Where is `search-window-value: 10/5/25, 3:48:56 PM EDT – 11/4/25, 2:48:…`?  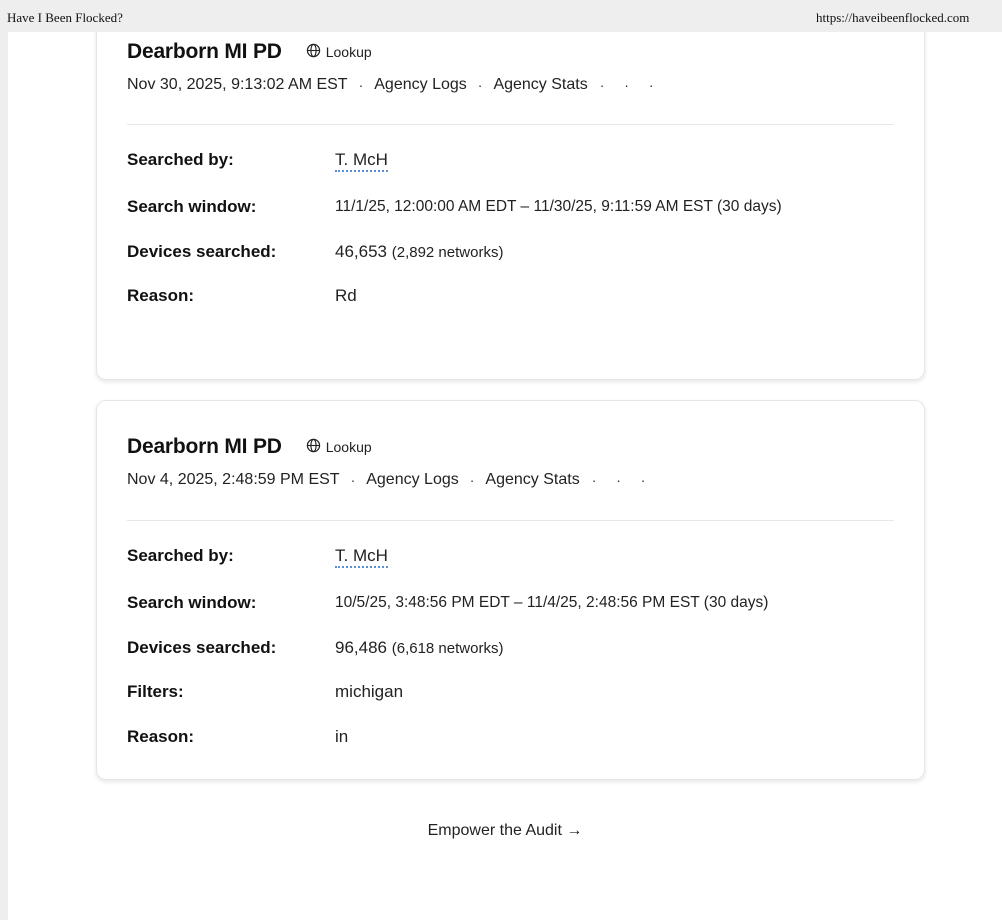 search-window-value: 10/5/25, 3:48:56 PM EDT – 11/4/25, 2:48:… is located at coordinates (552, 602).